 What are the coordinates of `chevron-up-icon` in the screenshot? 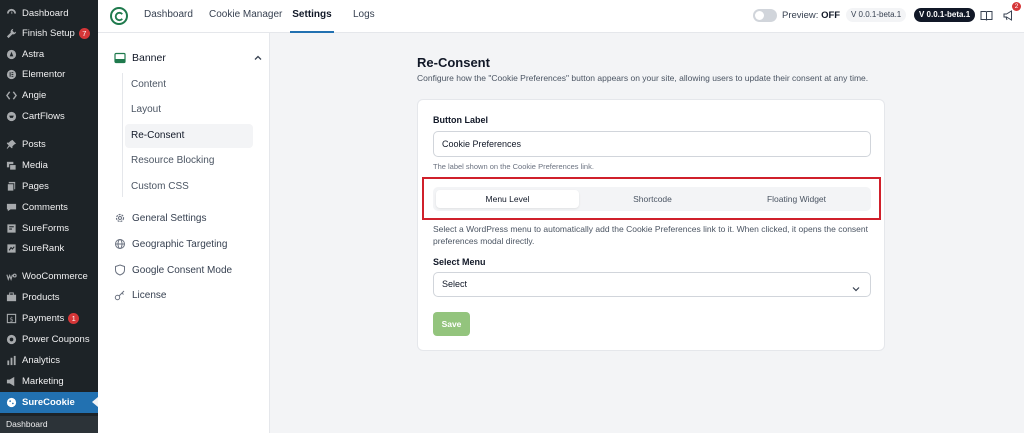 It's located at (257, 57).